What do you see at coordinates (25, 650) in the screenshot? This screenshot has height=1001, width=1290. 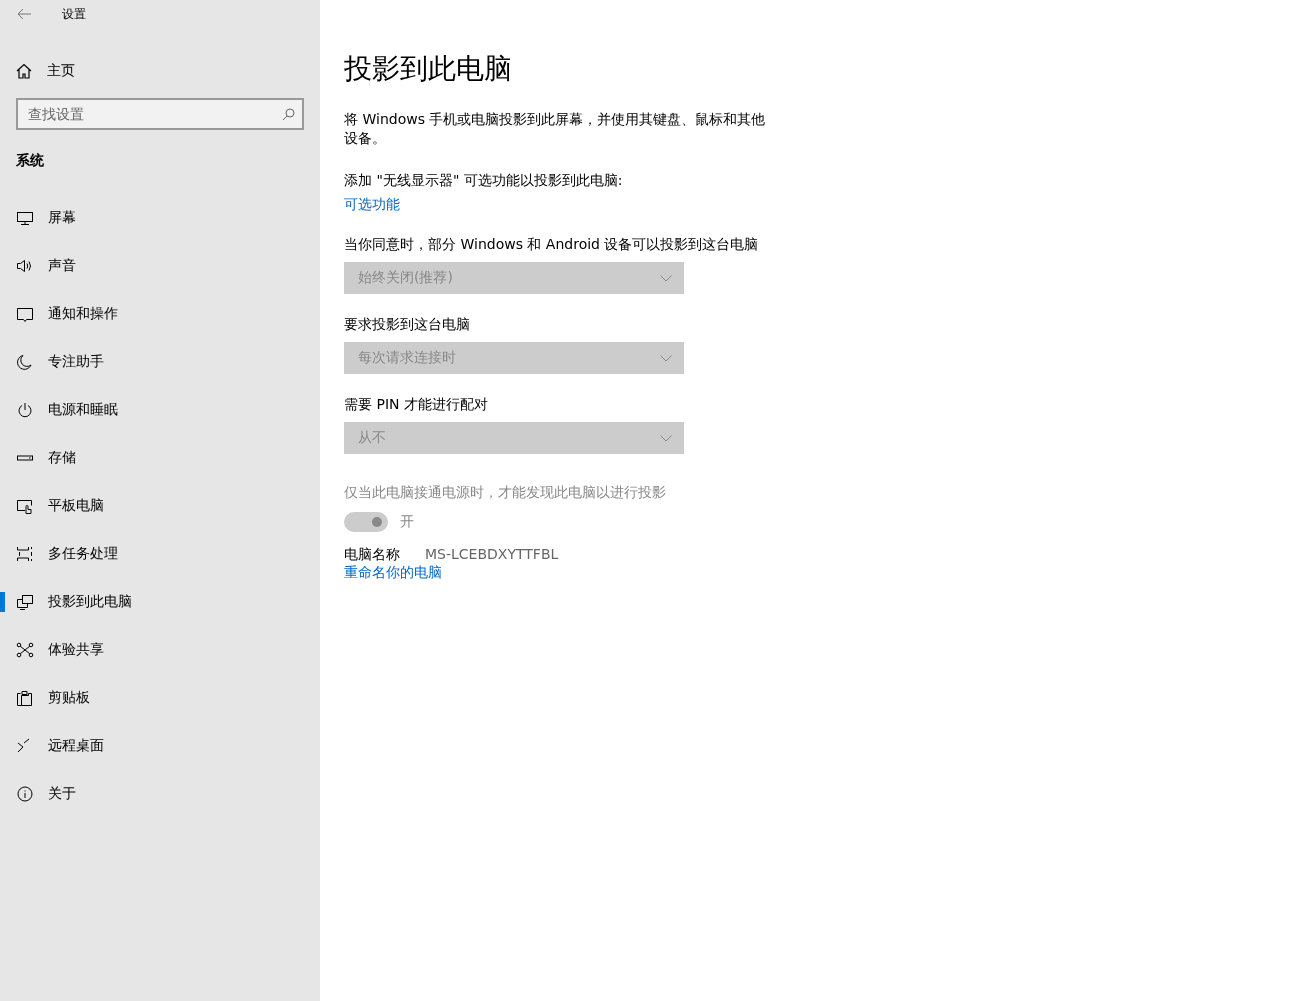 I see `share-icon` at bounding box center [25, 650].